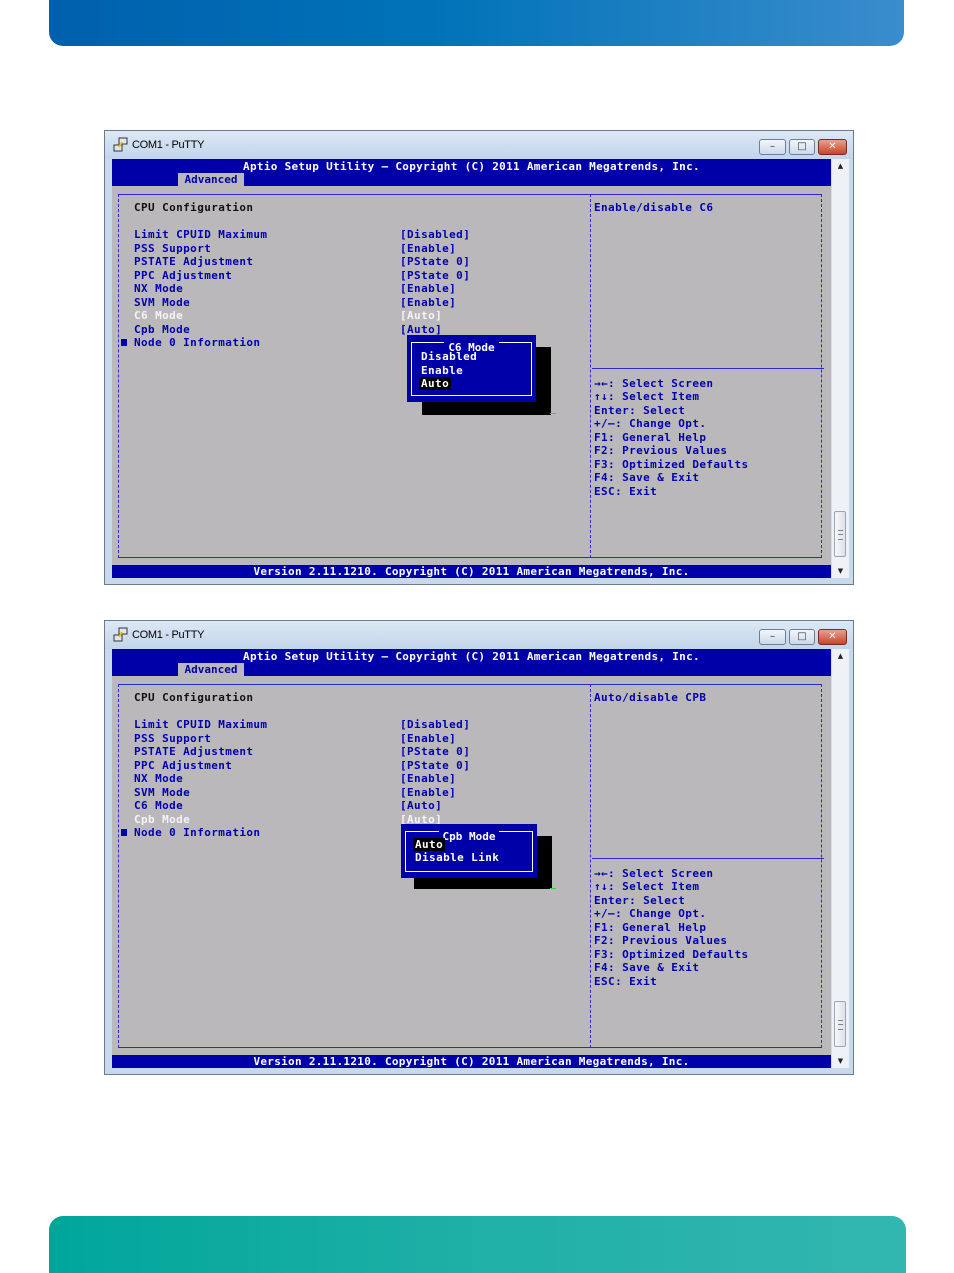  What do you see at coordinates (421, 315) in the screenshot?
I see `setting-value-selected: [Auto]` at bounding box center [421, 315].